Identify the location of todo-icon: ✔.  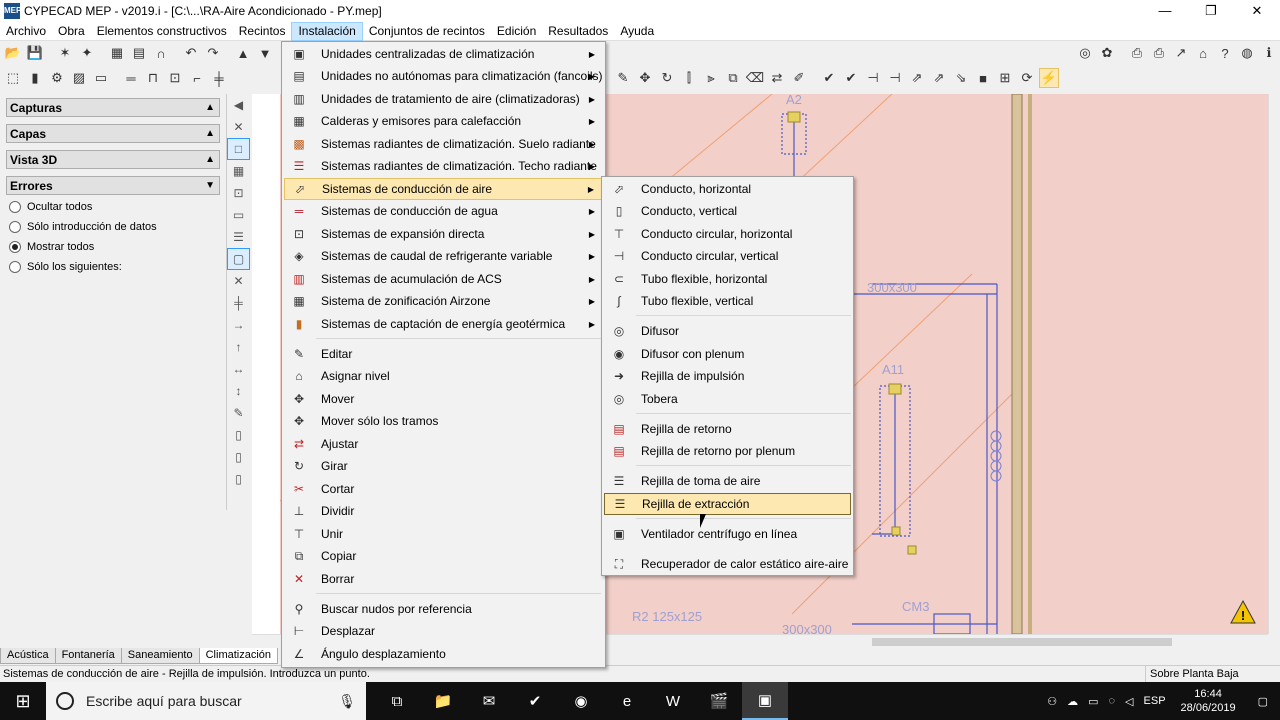
(535, 701).